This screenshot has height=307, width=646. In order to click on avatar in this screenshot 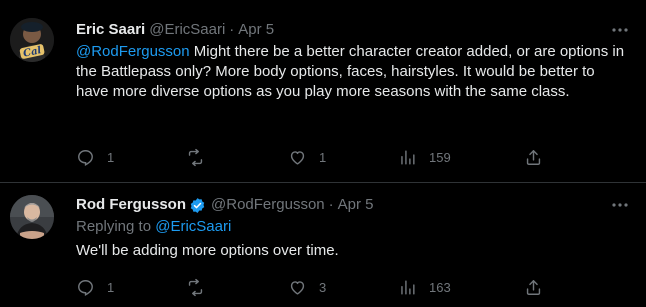, I will do `click(32, 217)`.